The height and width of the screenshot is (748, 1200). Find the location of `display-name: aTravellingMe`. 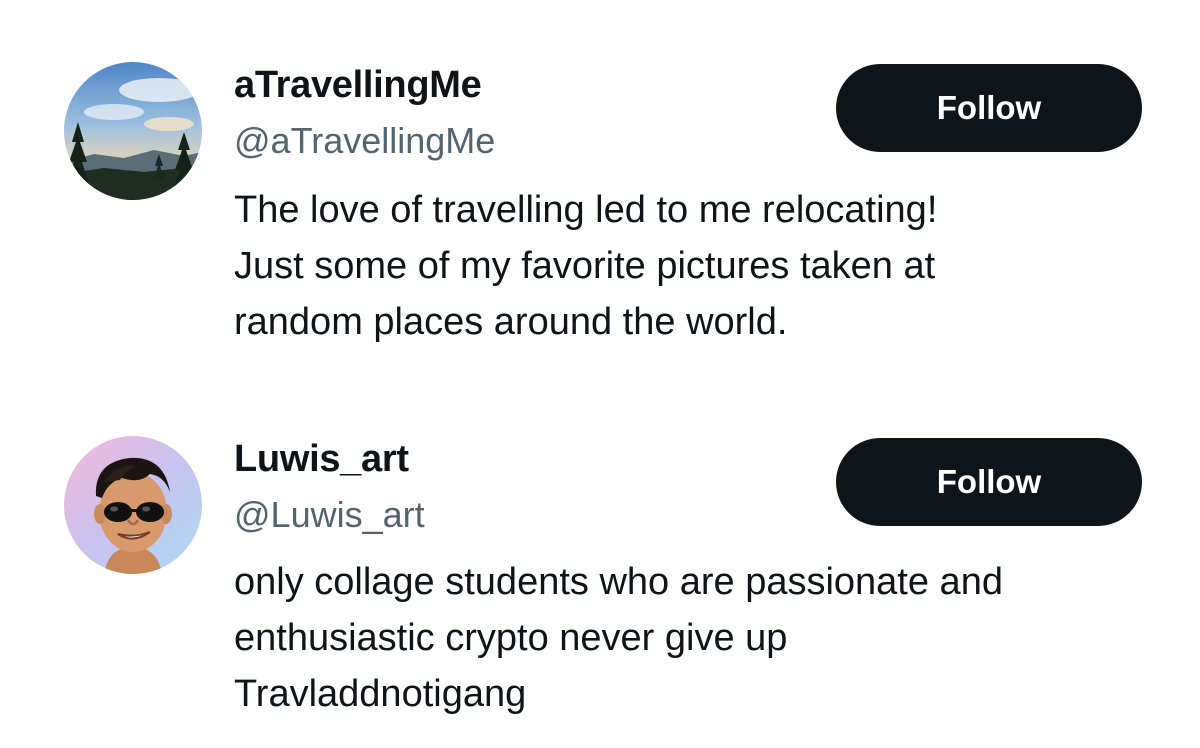

display-name: aTravellingMe is located at coordinates (358, 85).